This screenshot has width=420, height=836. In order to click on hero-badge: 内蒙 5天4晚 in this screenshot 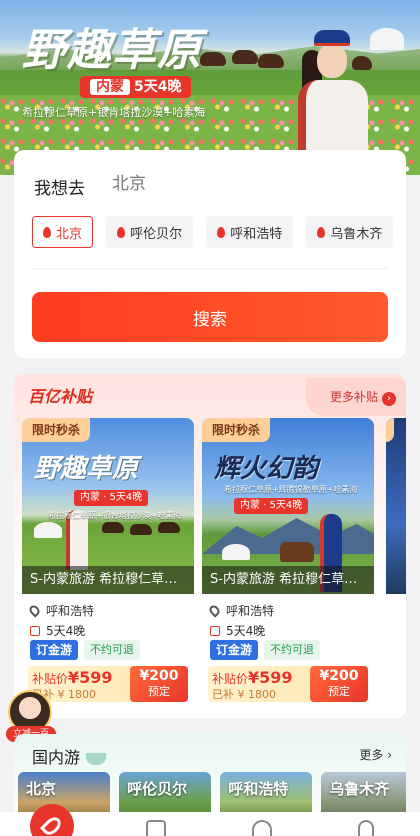, I will do `click(136, 87)`.